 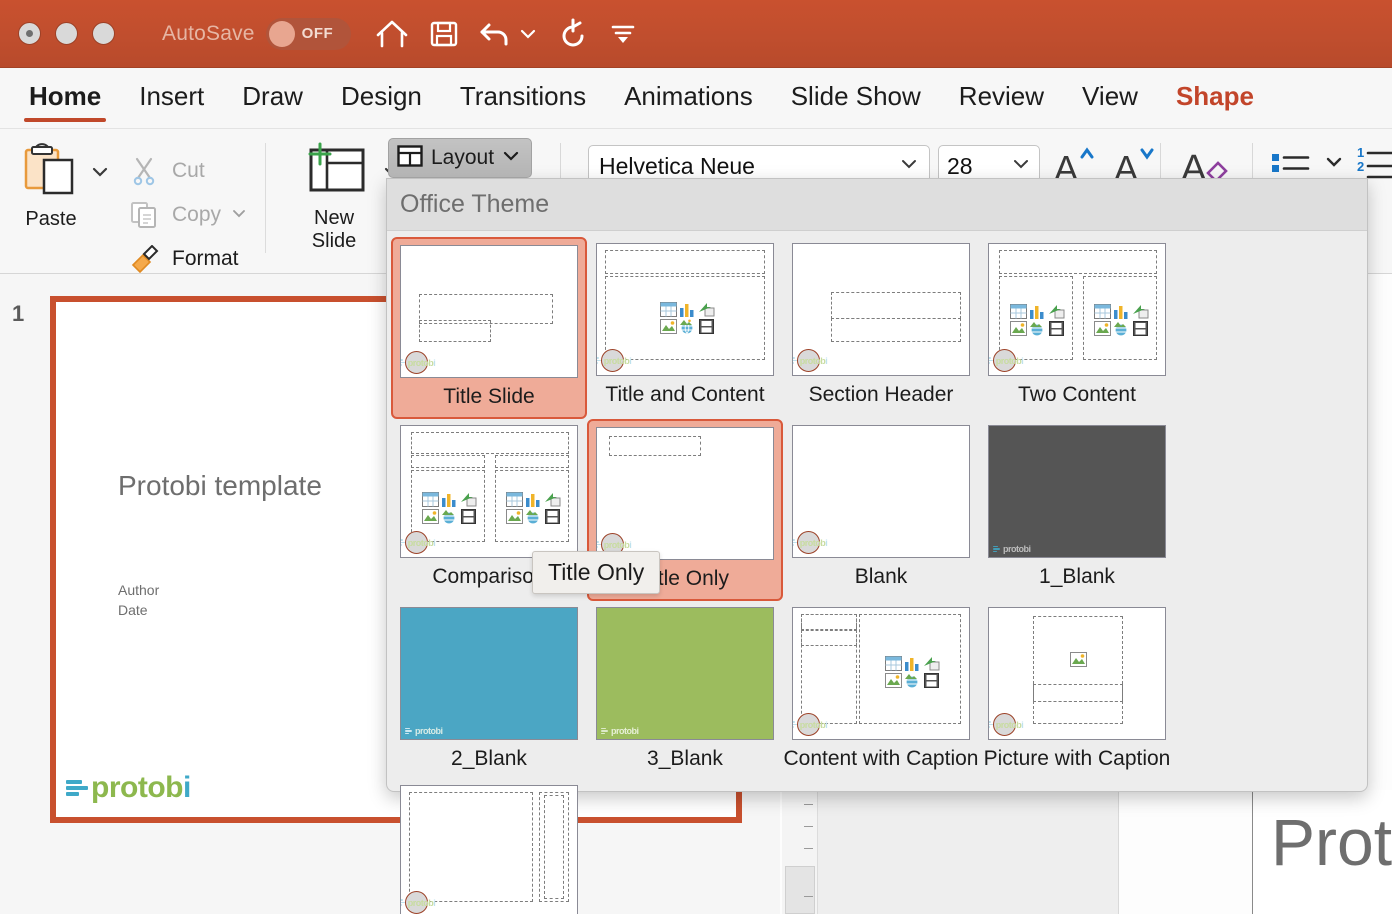 I want to click on window-controls, so click(x=66, y=33).